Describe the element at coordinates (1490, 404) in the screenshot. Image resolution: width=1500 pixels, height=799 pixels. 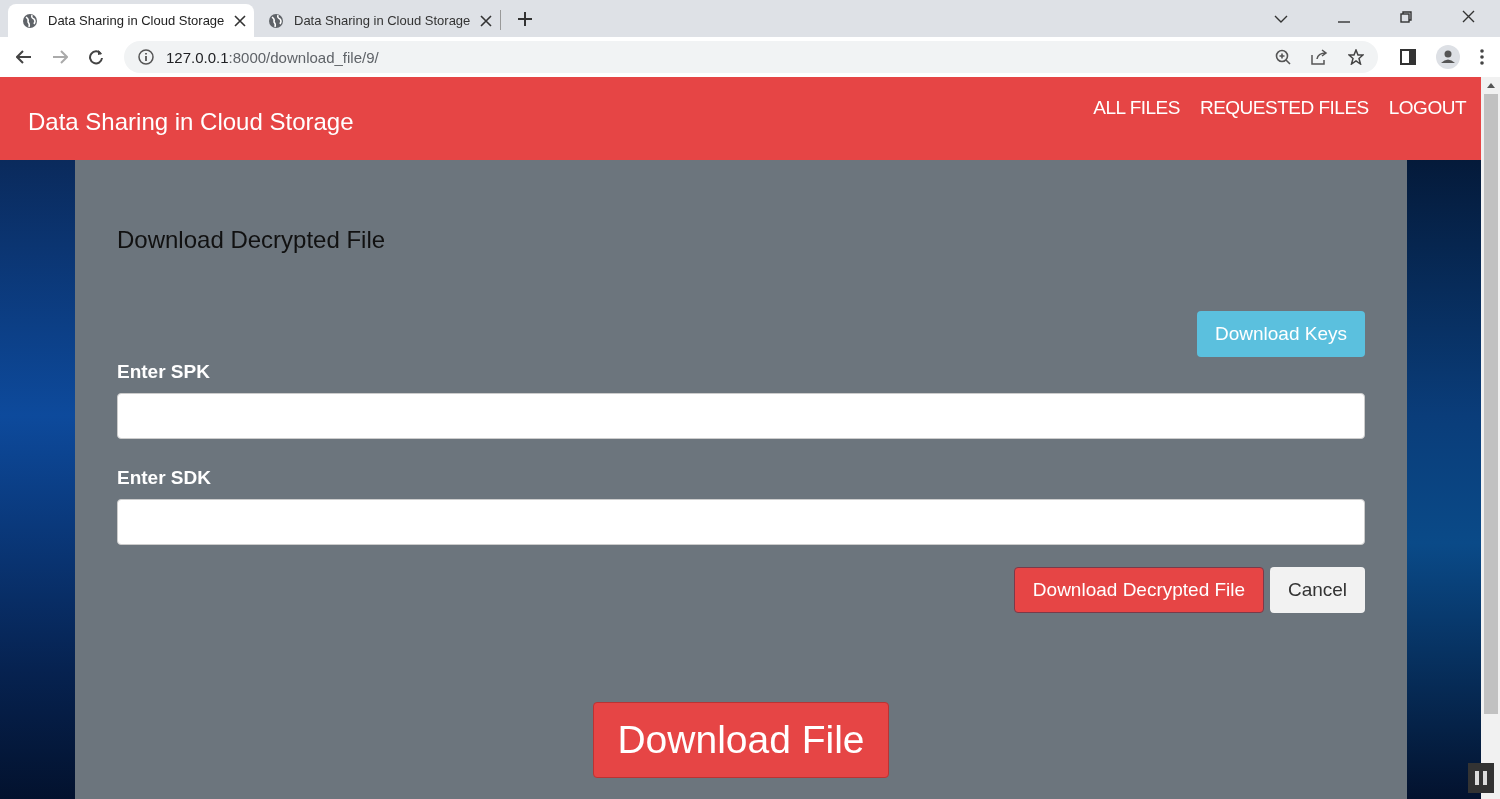
I see `scrollbar-thumb` at that location.